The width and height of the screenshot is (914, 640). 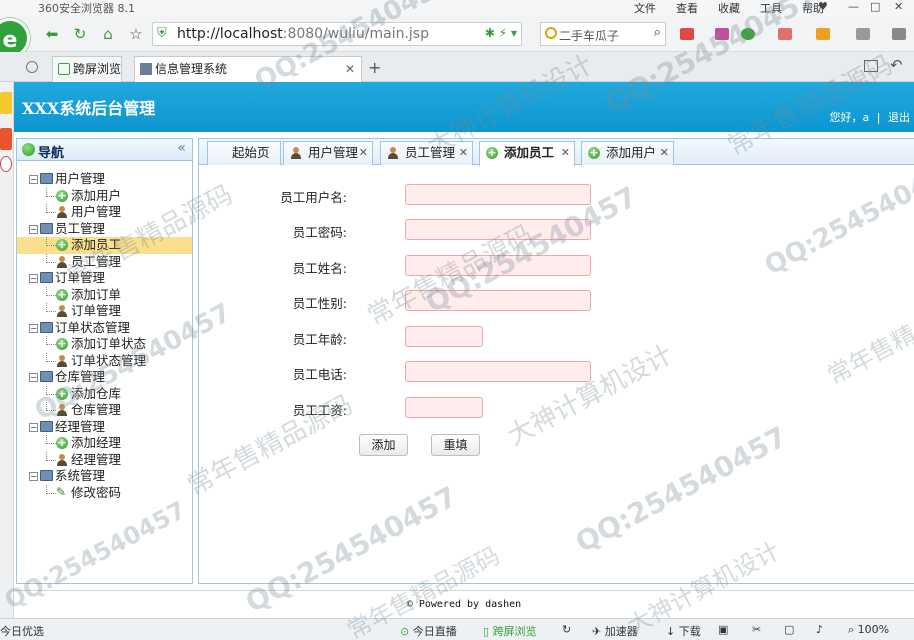 I want to click on browser-tab-cross-screen: 跨屏浏览, so click(x=87, y=69).